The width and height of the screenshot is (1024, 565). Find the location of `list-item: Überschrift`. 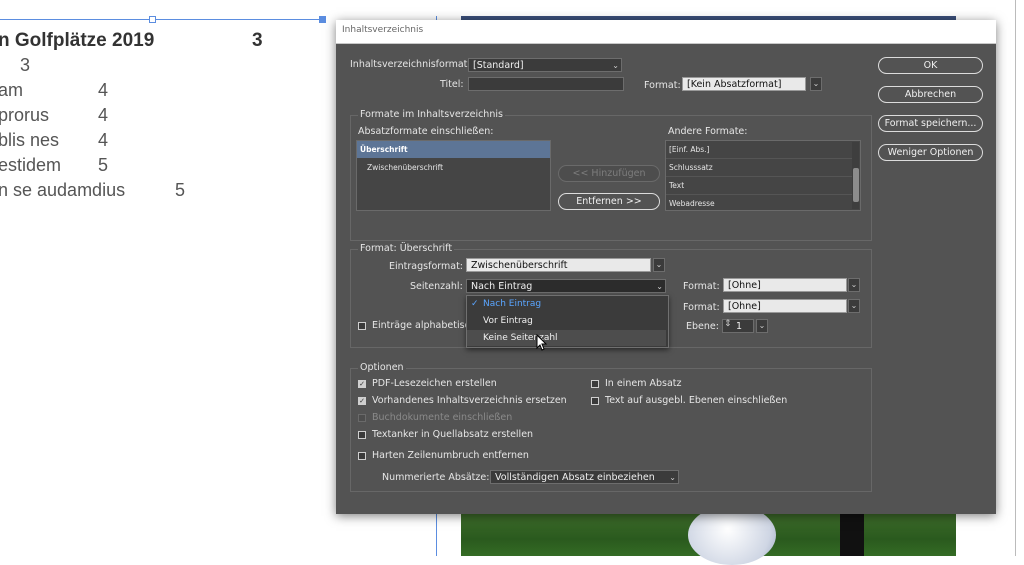

list-item: Überschrift is located at coordinates (453, 149).